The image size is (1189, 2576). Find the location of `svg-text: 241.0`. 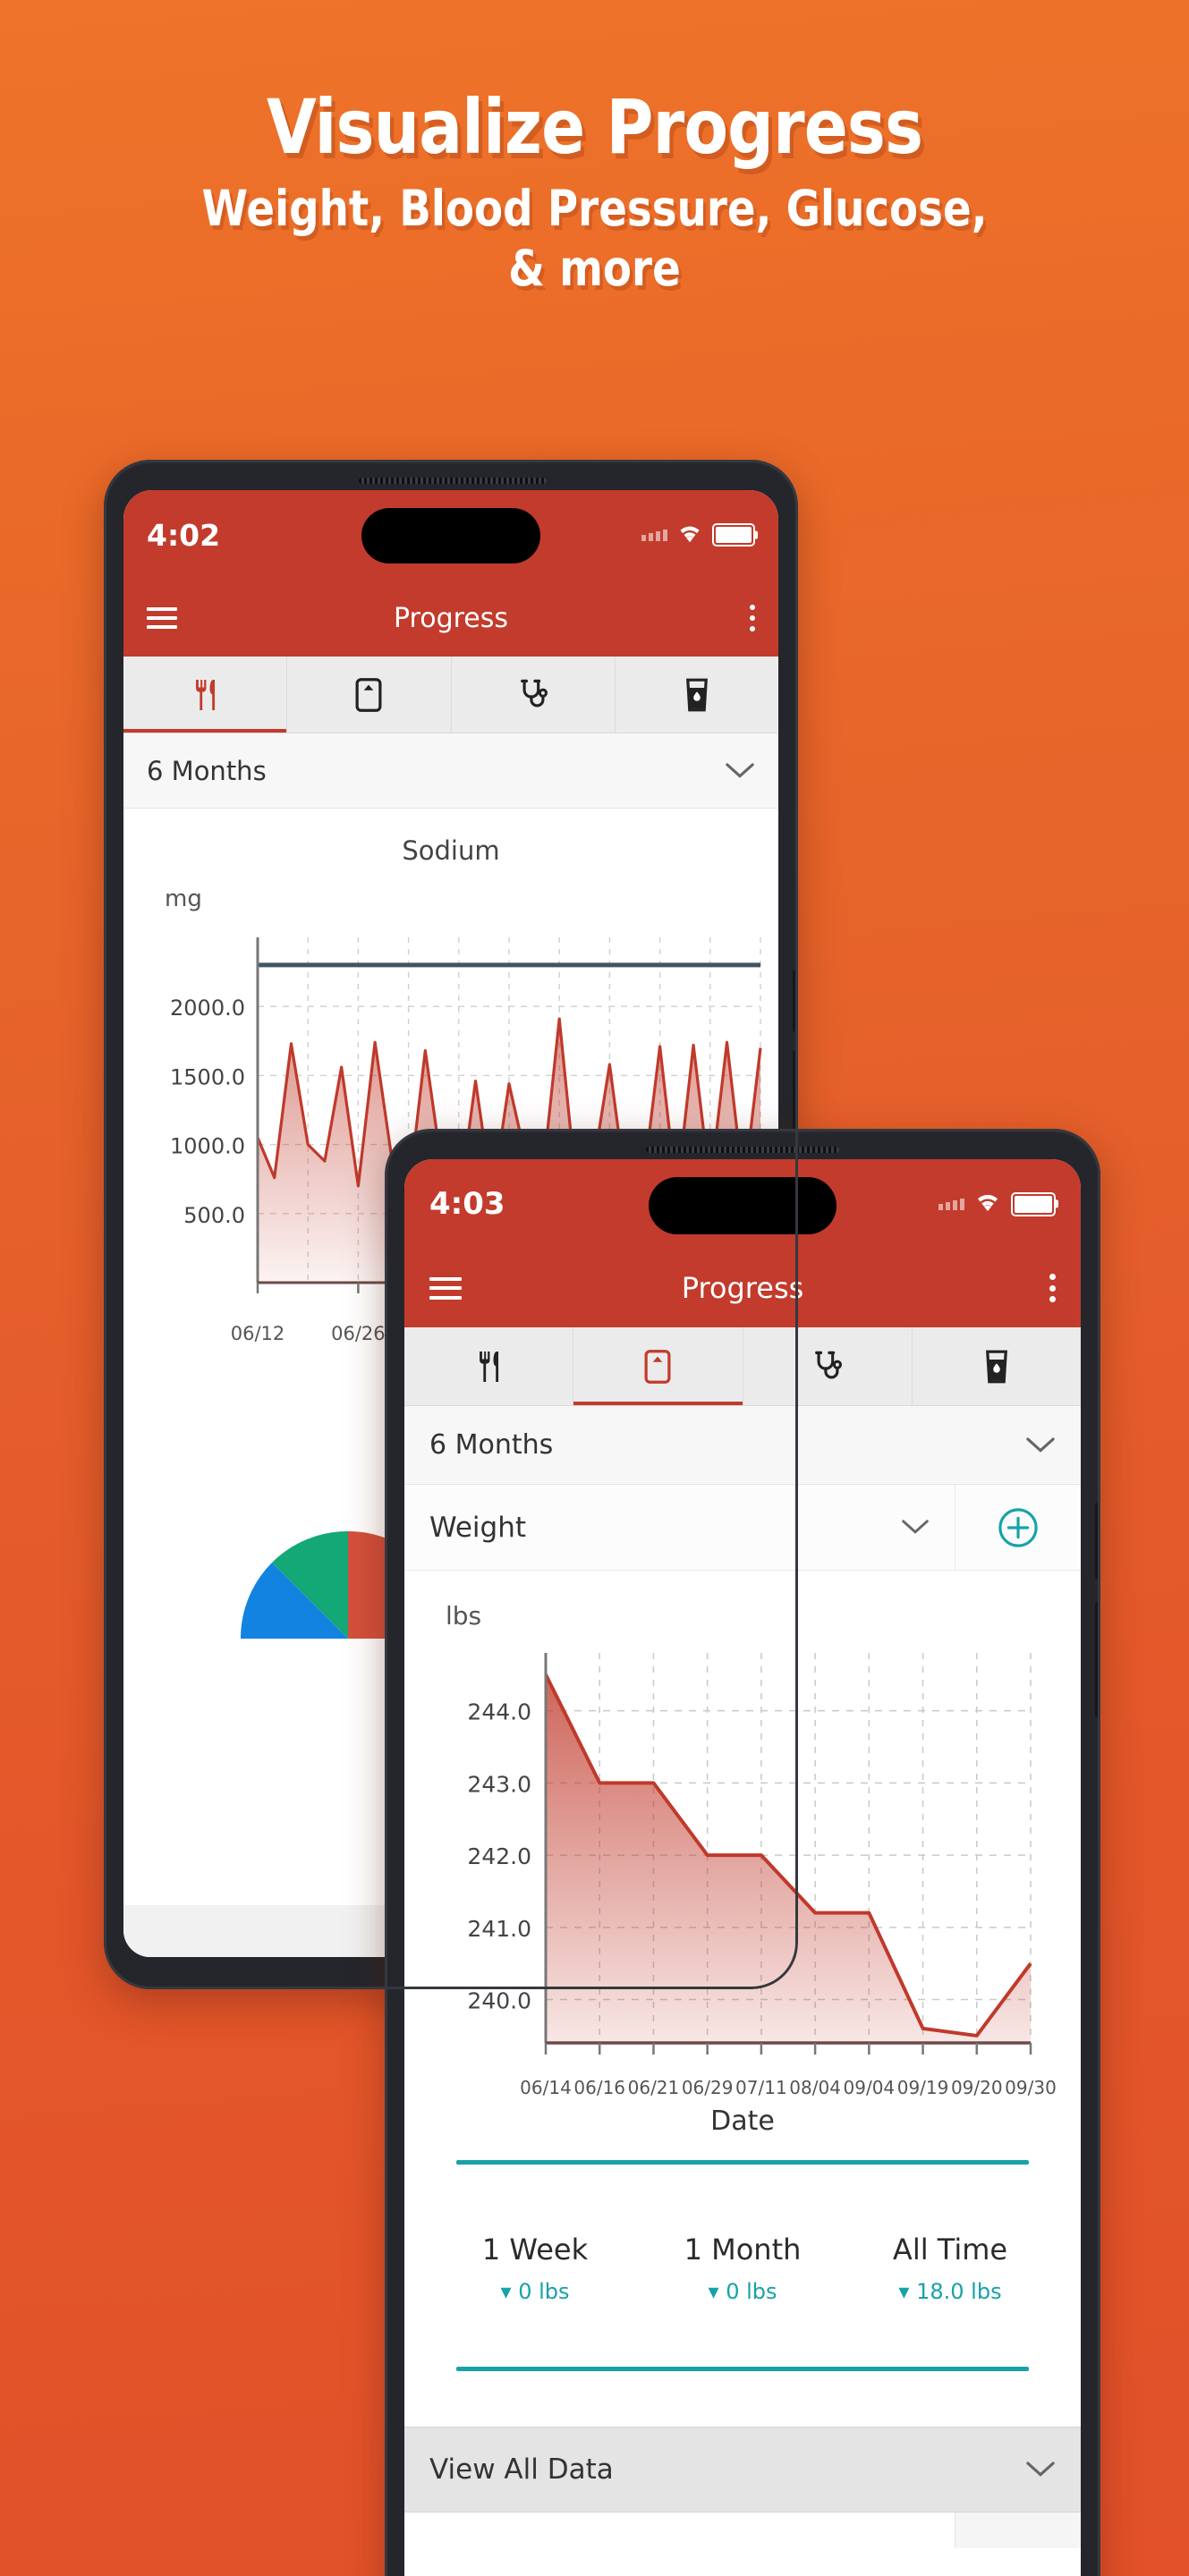

svg-text: 241.0 is located at coordinates (499, 1929).